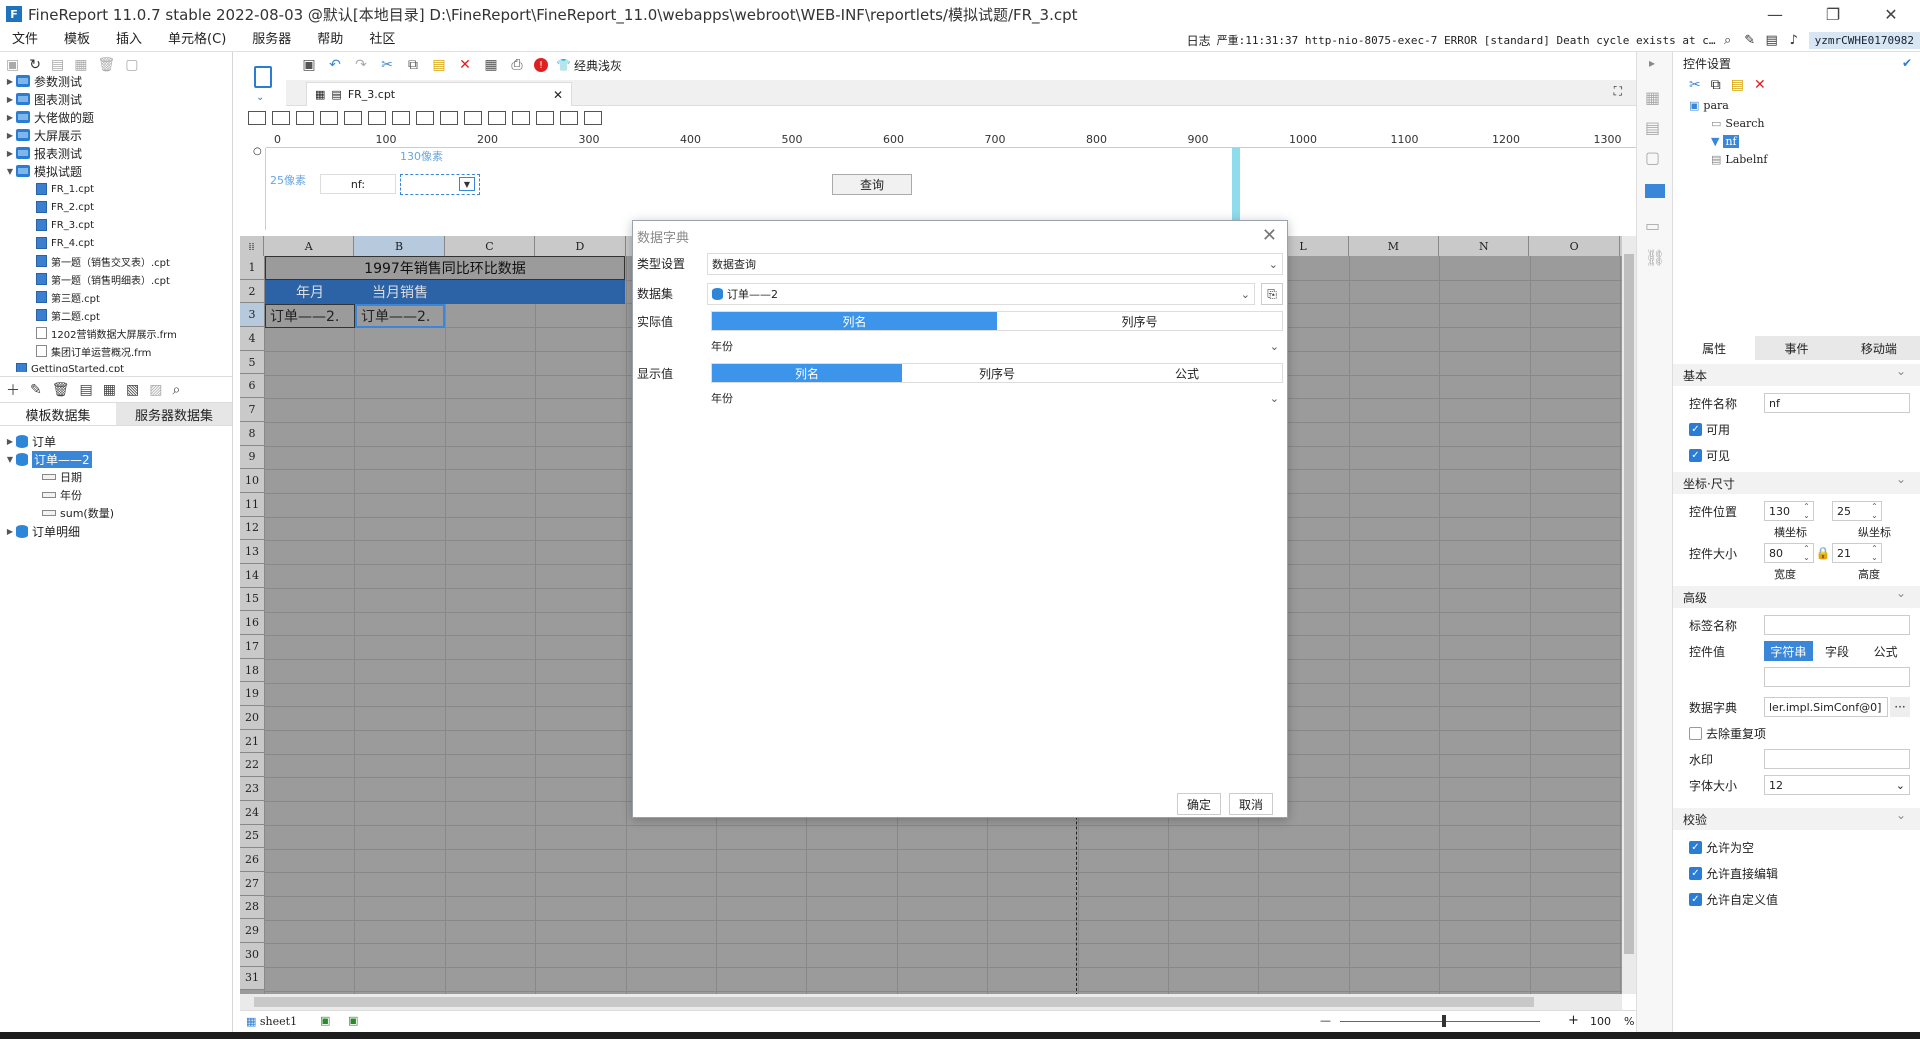 The width and height of the screenshot is (1920, 1039). What do you see at coordinates (331, 40) in the screenshot?
I see `menu-help: 帮助` at bounding box center [331, 40].